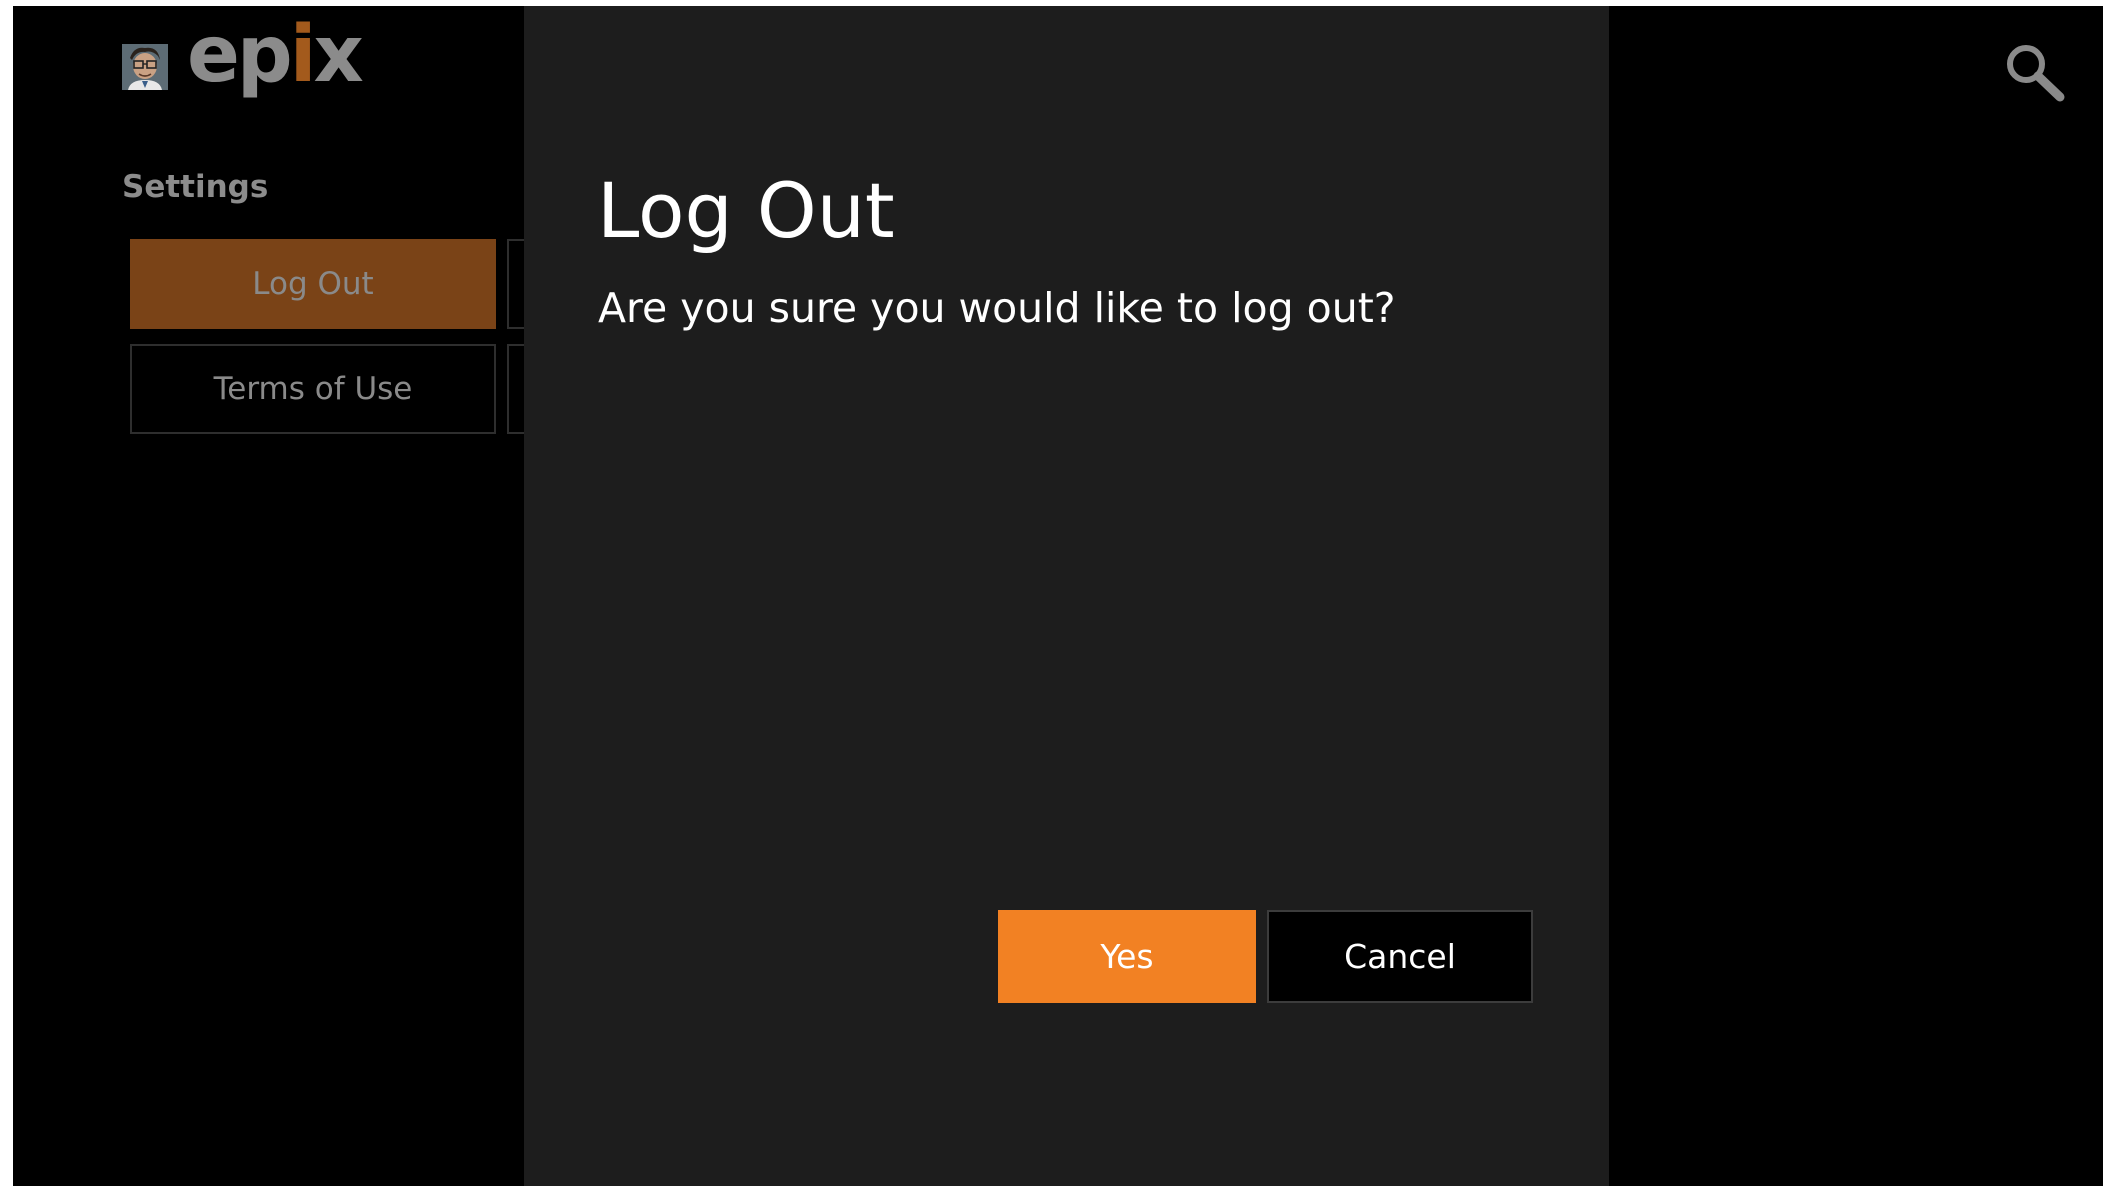 The height and width of the screenshot is (1186, 2103). I want to click on cancel-button: Cancel, so click(1400, 956).